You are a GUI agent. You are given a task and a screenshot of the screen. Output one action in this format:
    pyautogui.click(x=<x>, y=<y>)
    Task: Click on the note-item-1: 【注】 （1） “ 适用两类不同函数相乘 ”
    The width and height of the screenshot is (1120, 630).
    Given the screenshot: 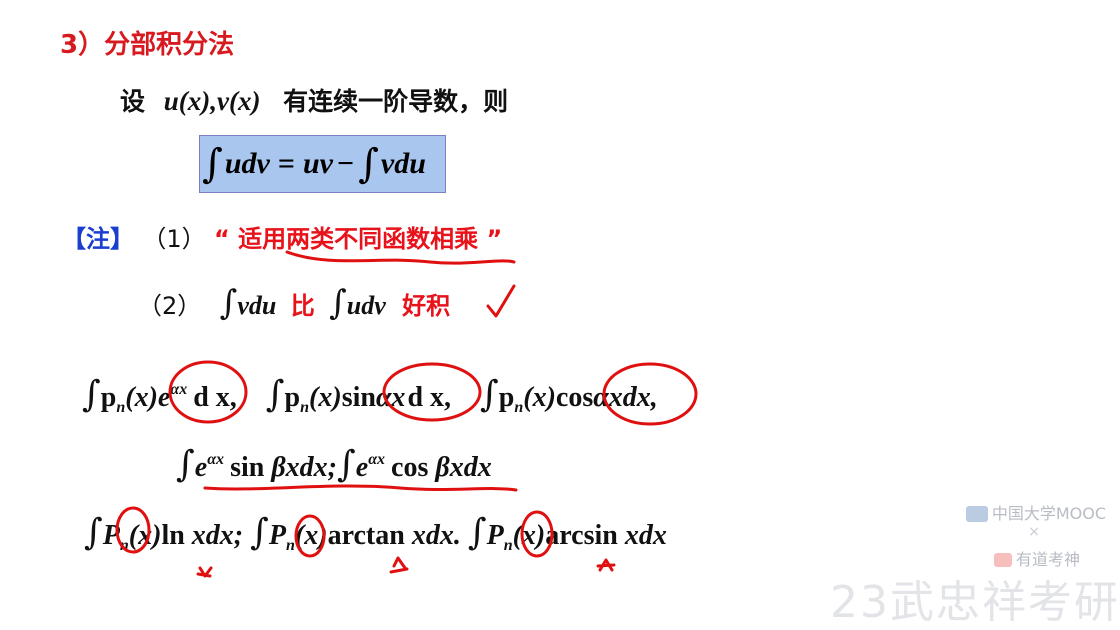 What is the action you would take?
    pyautogui.click(x=282, y=236)
    